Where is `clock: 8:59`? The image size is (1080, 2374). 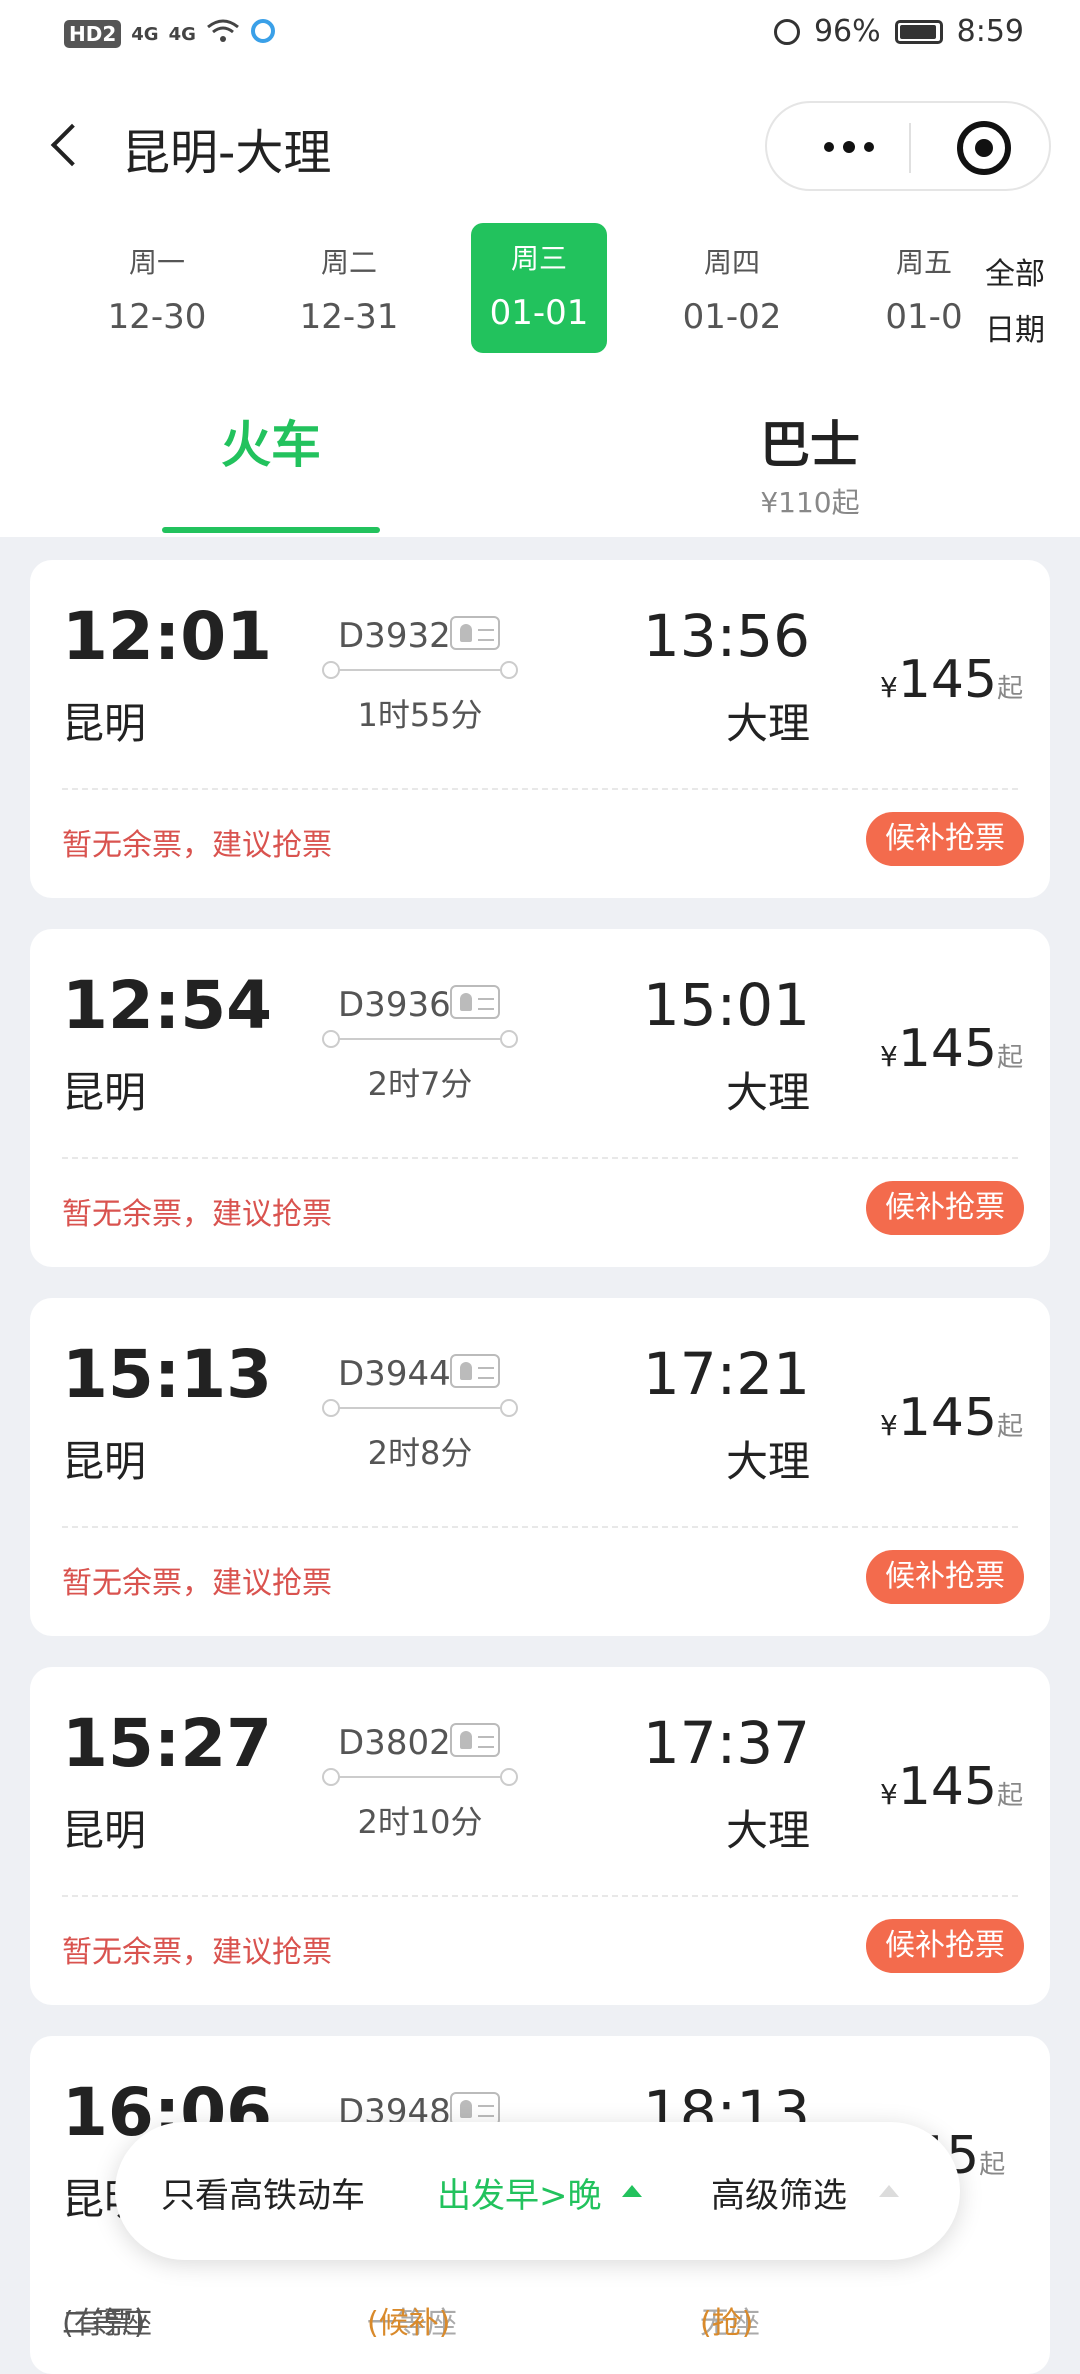
clock: 8:59 is located at coordinates (990, 31).